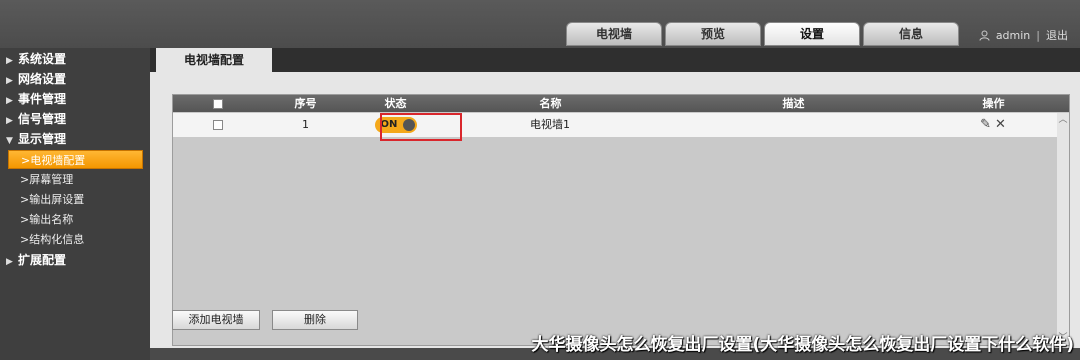 The image size is (1080, 360). Describe the element at coordinates (1013, 35) in the screenshot. I see `username: admin` at that location.